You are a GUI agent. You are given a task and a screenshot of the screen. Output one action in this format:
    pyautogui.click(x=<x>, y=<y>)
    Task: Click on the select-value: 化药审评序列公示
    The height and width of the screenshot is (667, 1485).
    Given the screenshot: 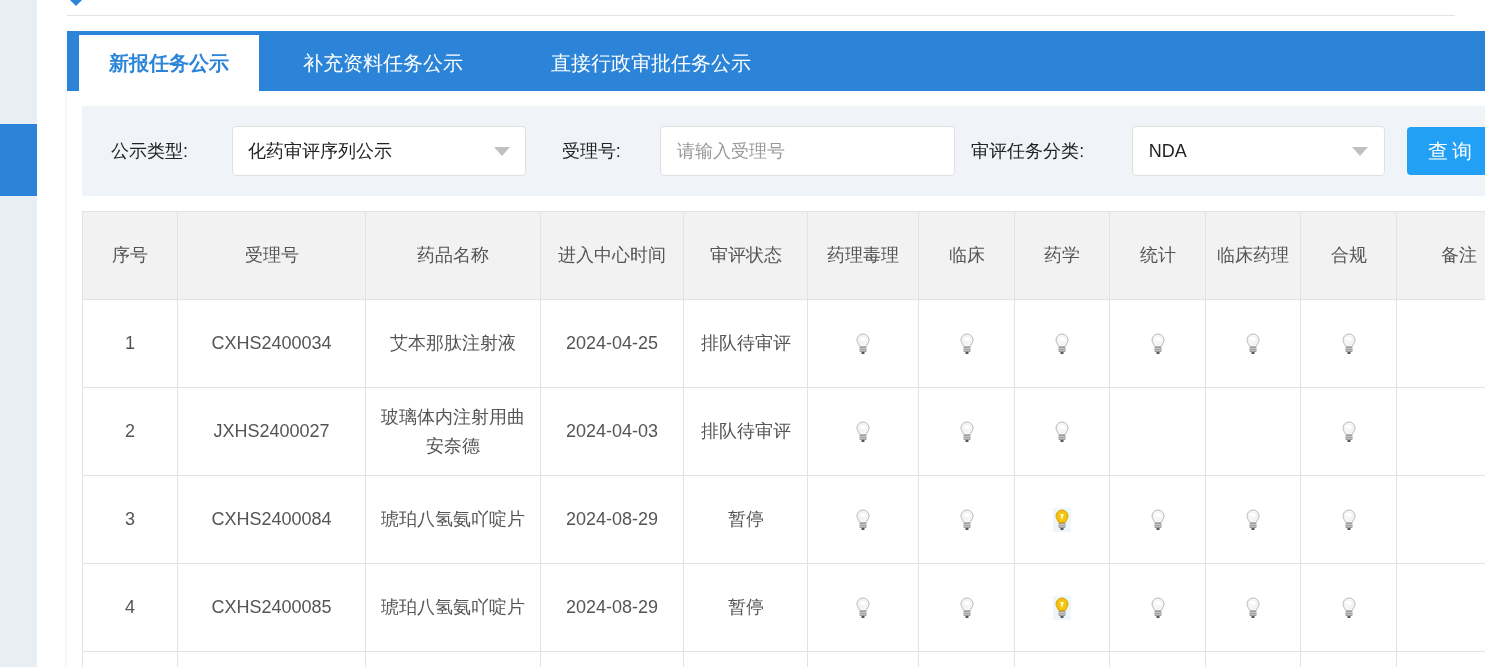 What is the action you would take?
    pyautogui.click(x=319, y=151)
    